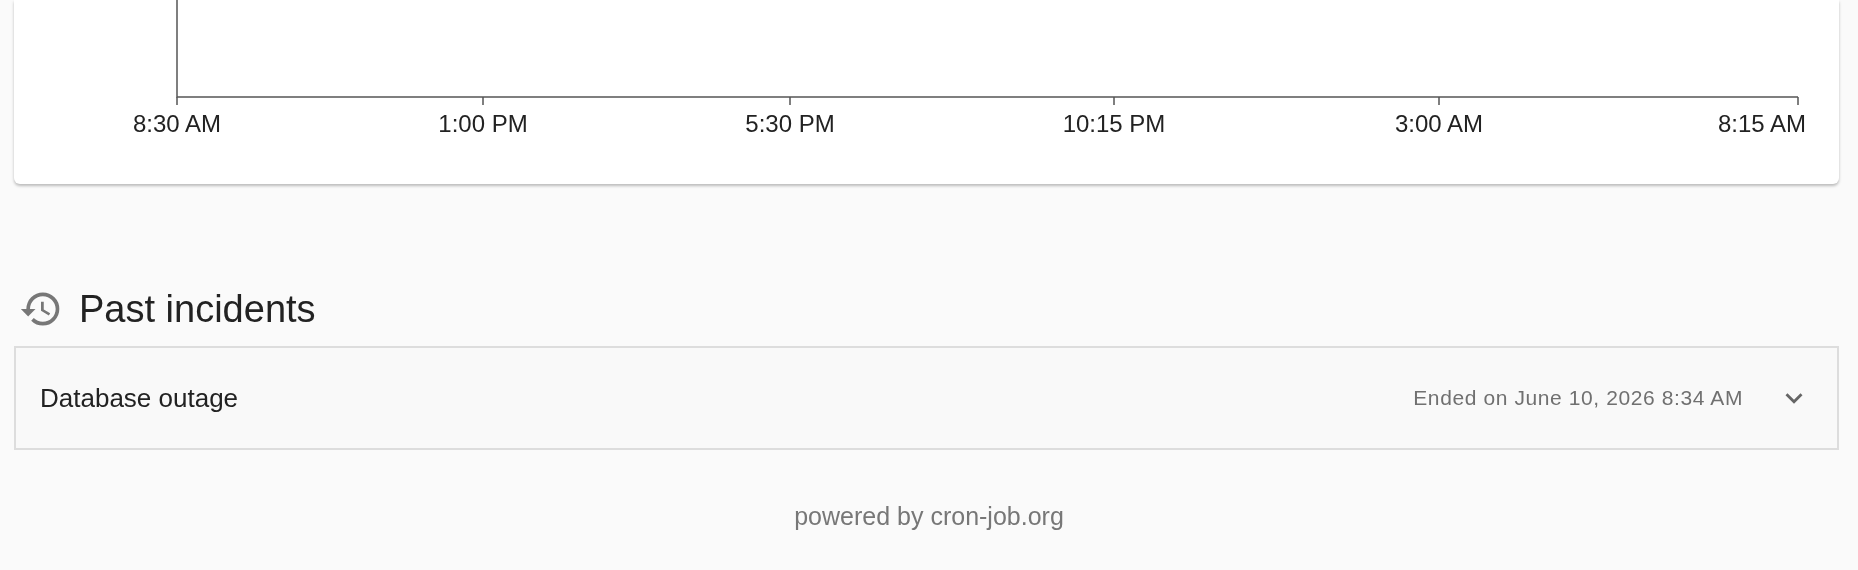  I want to click on axis-tick-label: 3:00 AM, so click(1439, 123).